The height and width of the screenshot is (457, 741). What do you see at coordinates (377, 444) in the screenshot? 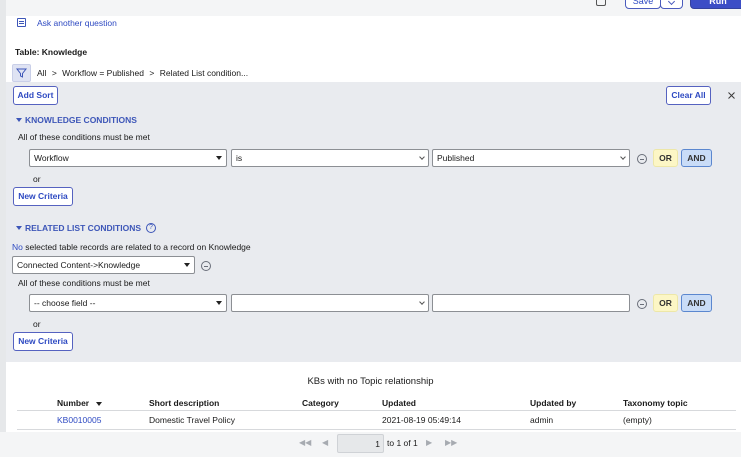
I see `page-number-value: 1` at bounding box center [377, 444].